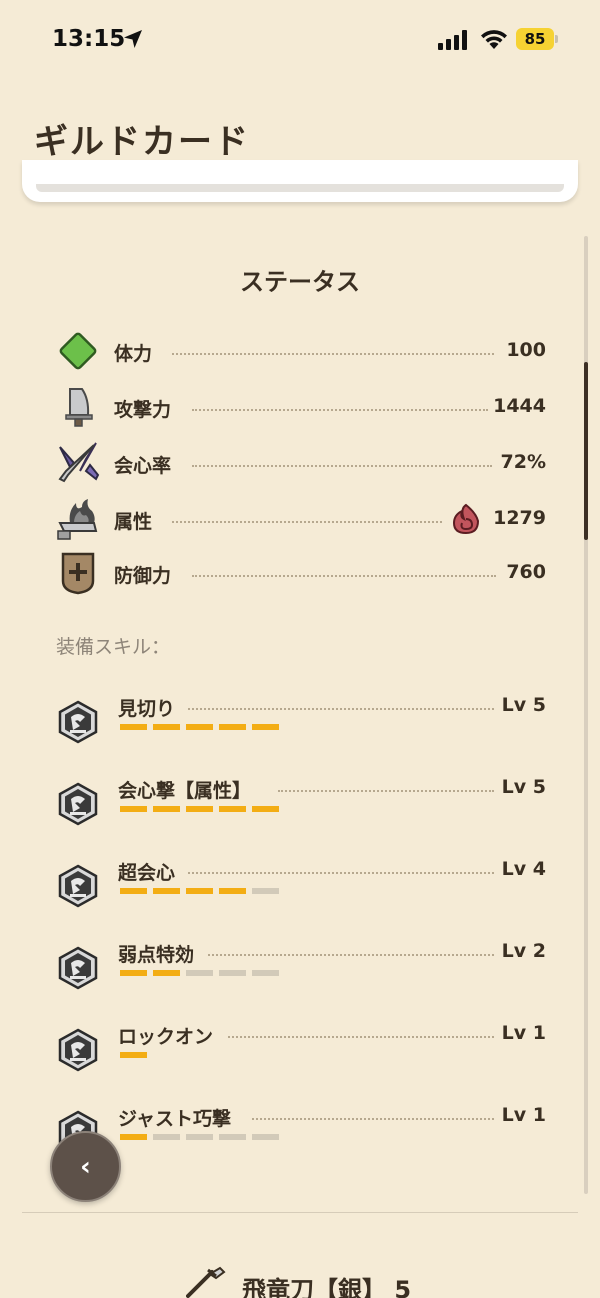 This screenshot has height=1298, width=600. Describe the element at coordinates (166, 1037) in the screenshot. I see `skill-name: ロックオン` at that location.